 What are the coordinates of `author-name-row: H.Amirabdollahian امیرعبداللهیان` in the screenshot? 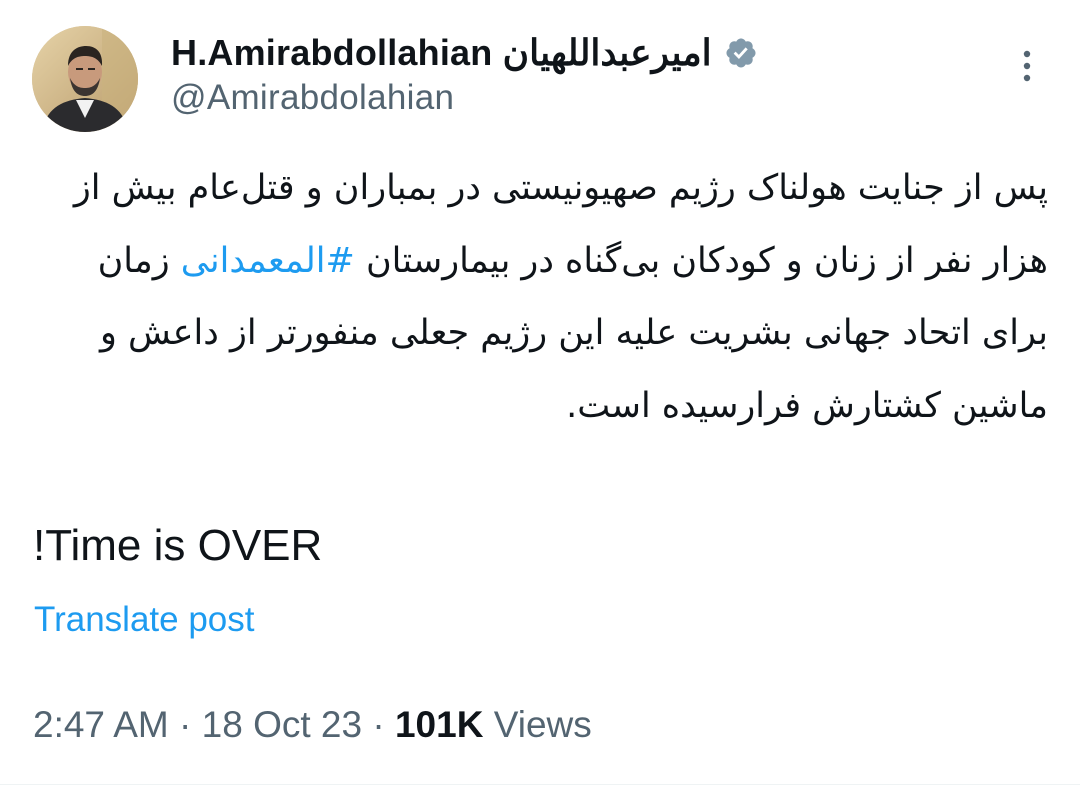 It's located at (464, 53).